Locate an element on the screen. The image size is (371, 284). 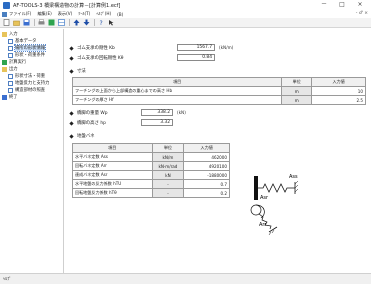
open-icon is located at coordinates (16, 23).